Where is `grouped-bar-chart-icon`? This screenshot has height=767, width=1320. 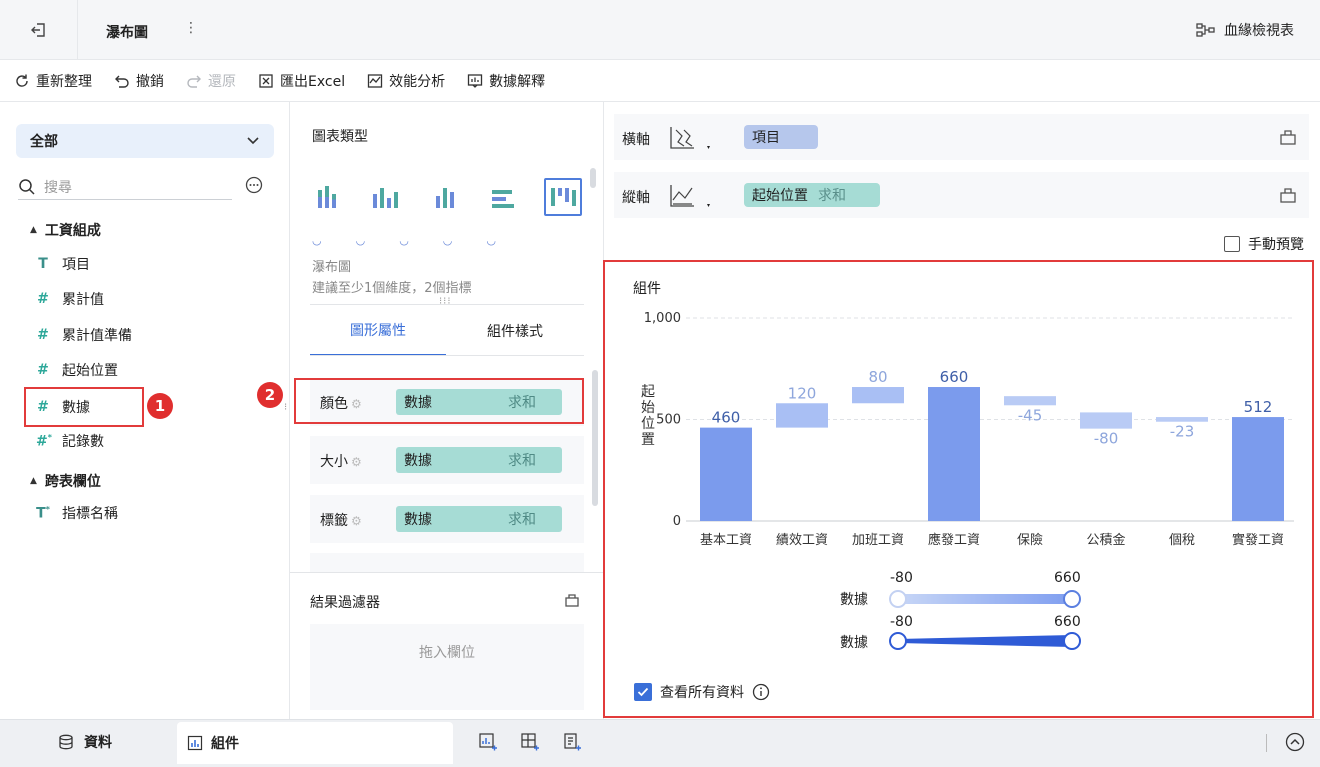
grouped-bar-chart-icon is located at coordinates (385, 199).